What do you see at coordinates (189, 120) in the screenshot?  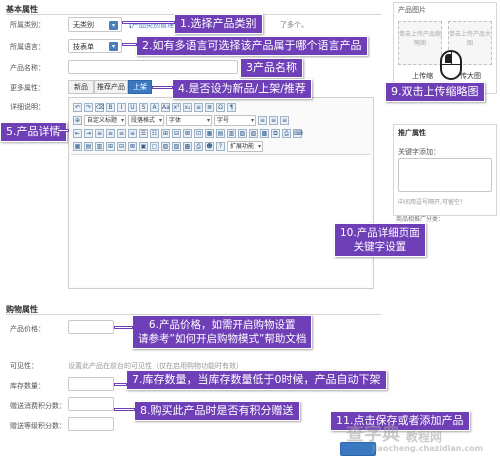 I see `font-family-select: 字体` at bounding box center [189, 120].